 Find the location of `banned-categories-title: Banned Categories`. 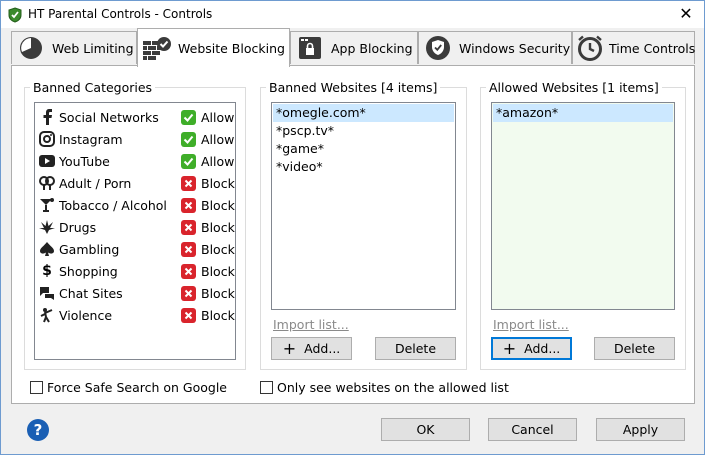

banned-categories-title: Banned Categories is located at coordinates (93, 87).